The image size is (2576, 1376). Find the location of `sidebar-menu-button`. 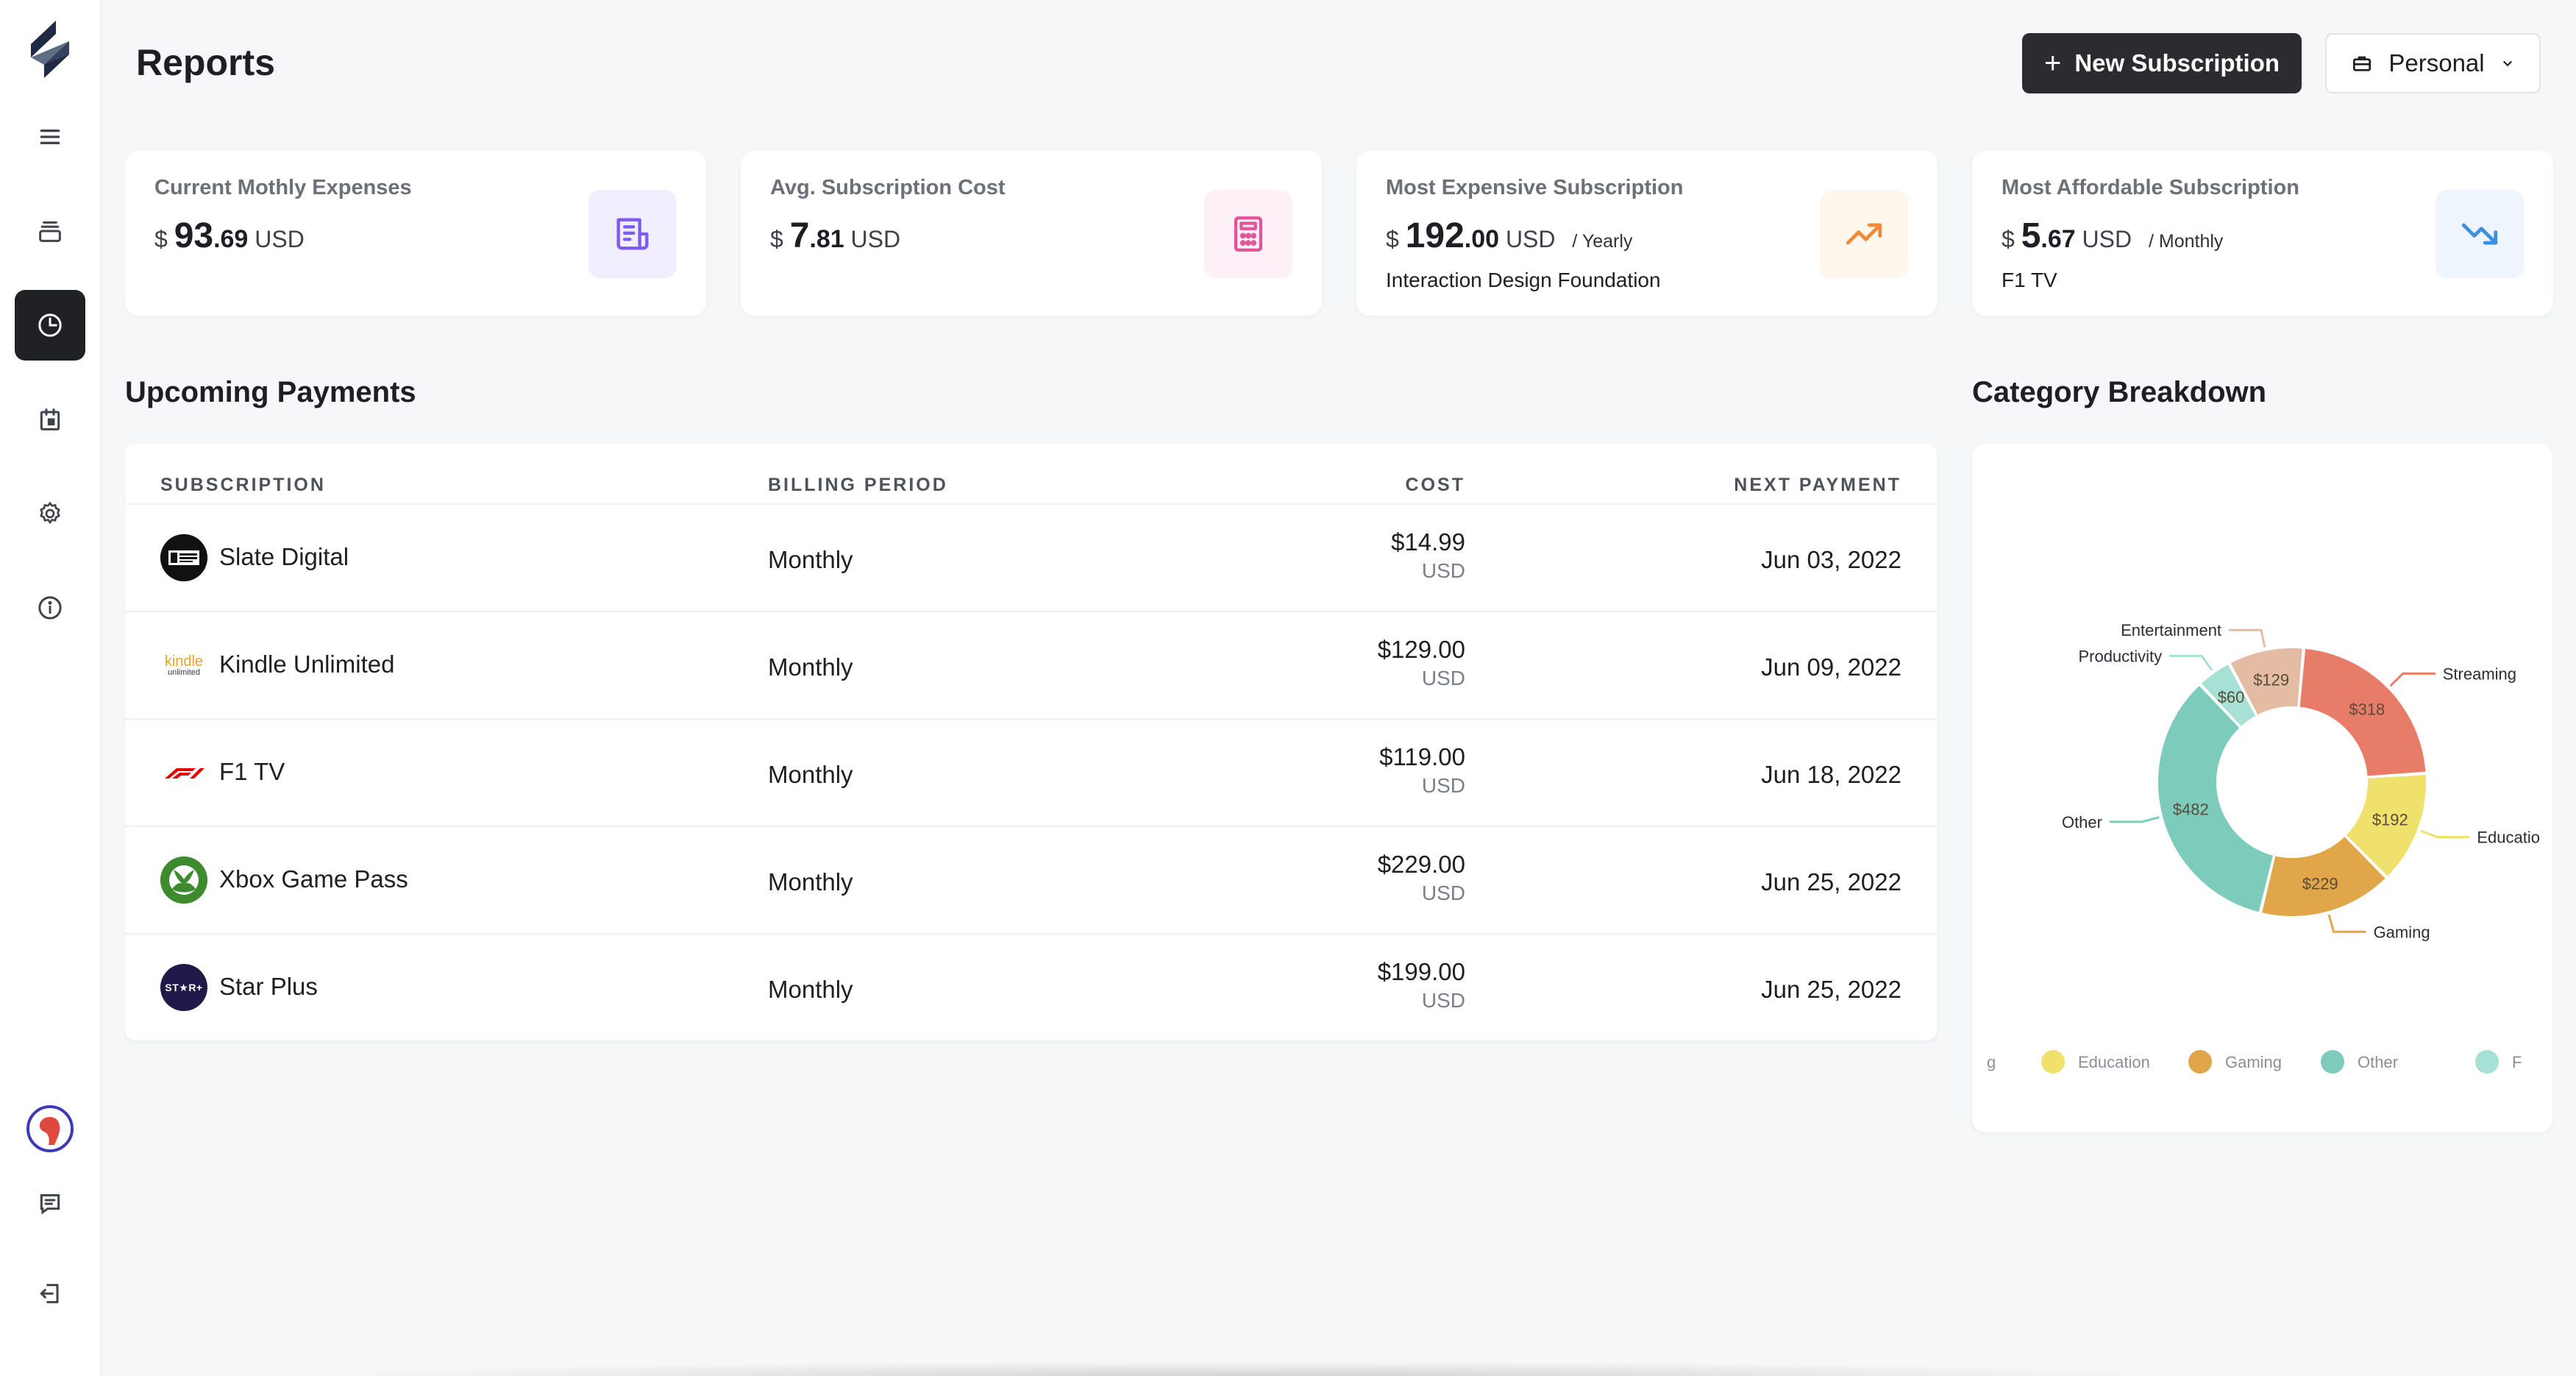

sidebar-menu-button is located at coordinates (50, 137).